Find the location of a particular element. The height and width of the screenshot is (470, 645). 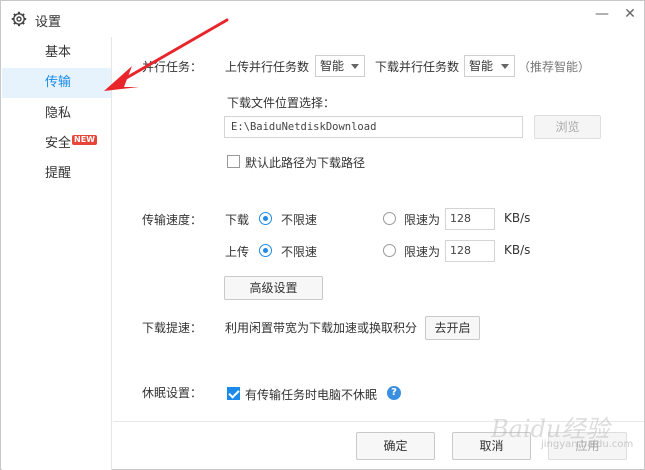

download-parallel-select: 智能 is located at coordinates (489, 66).